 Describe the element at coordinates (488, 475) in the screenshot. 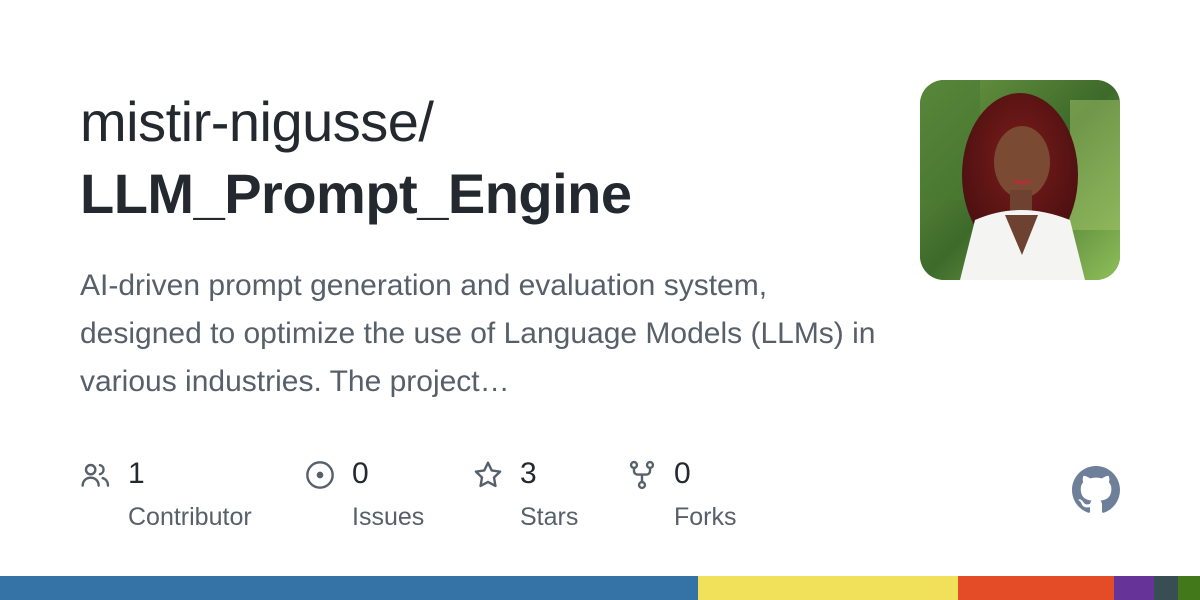

I see `star-icon` at that location.